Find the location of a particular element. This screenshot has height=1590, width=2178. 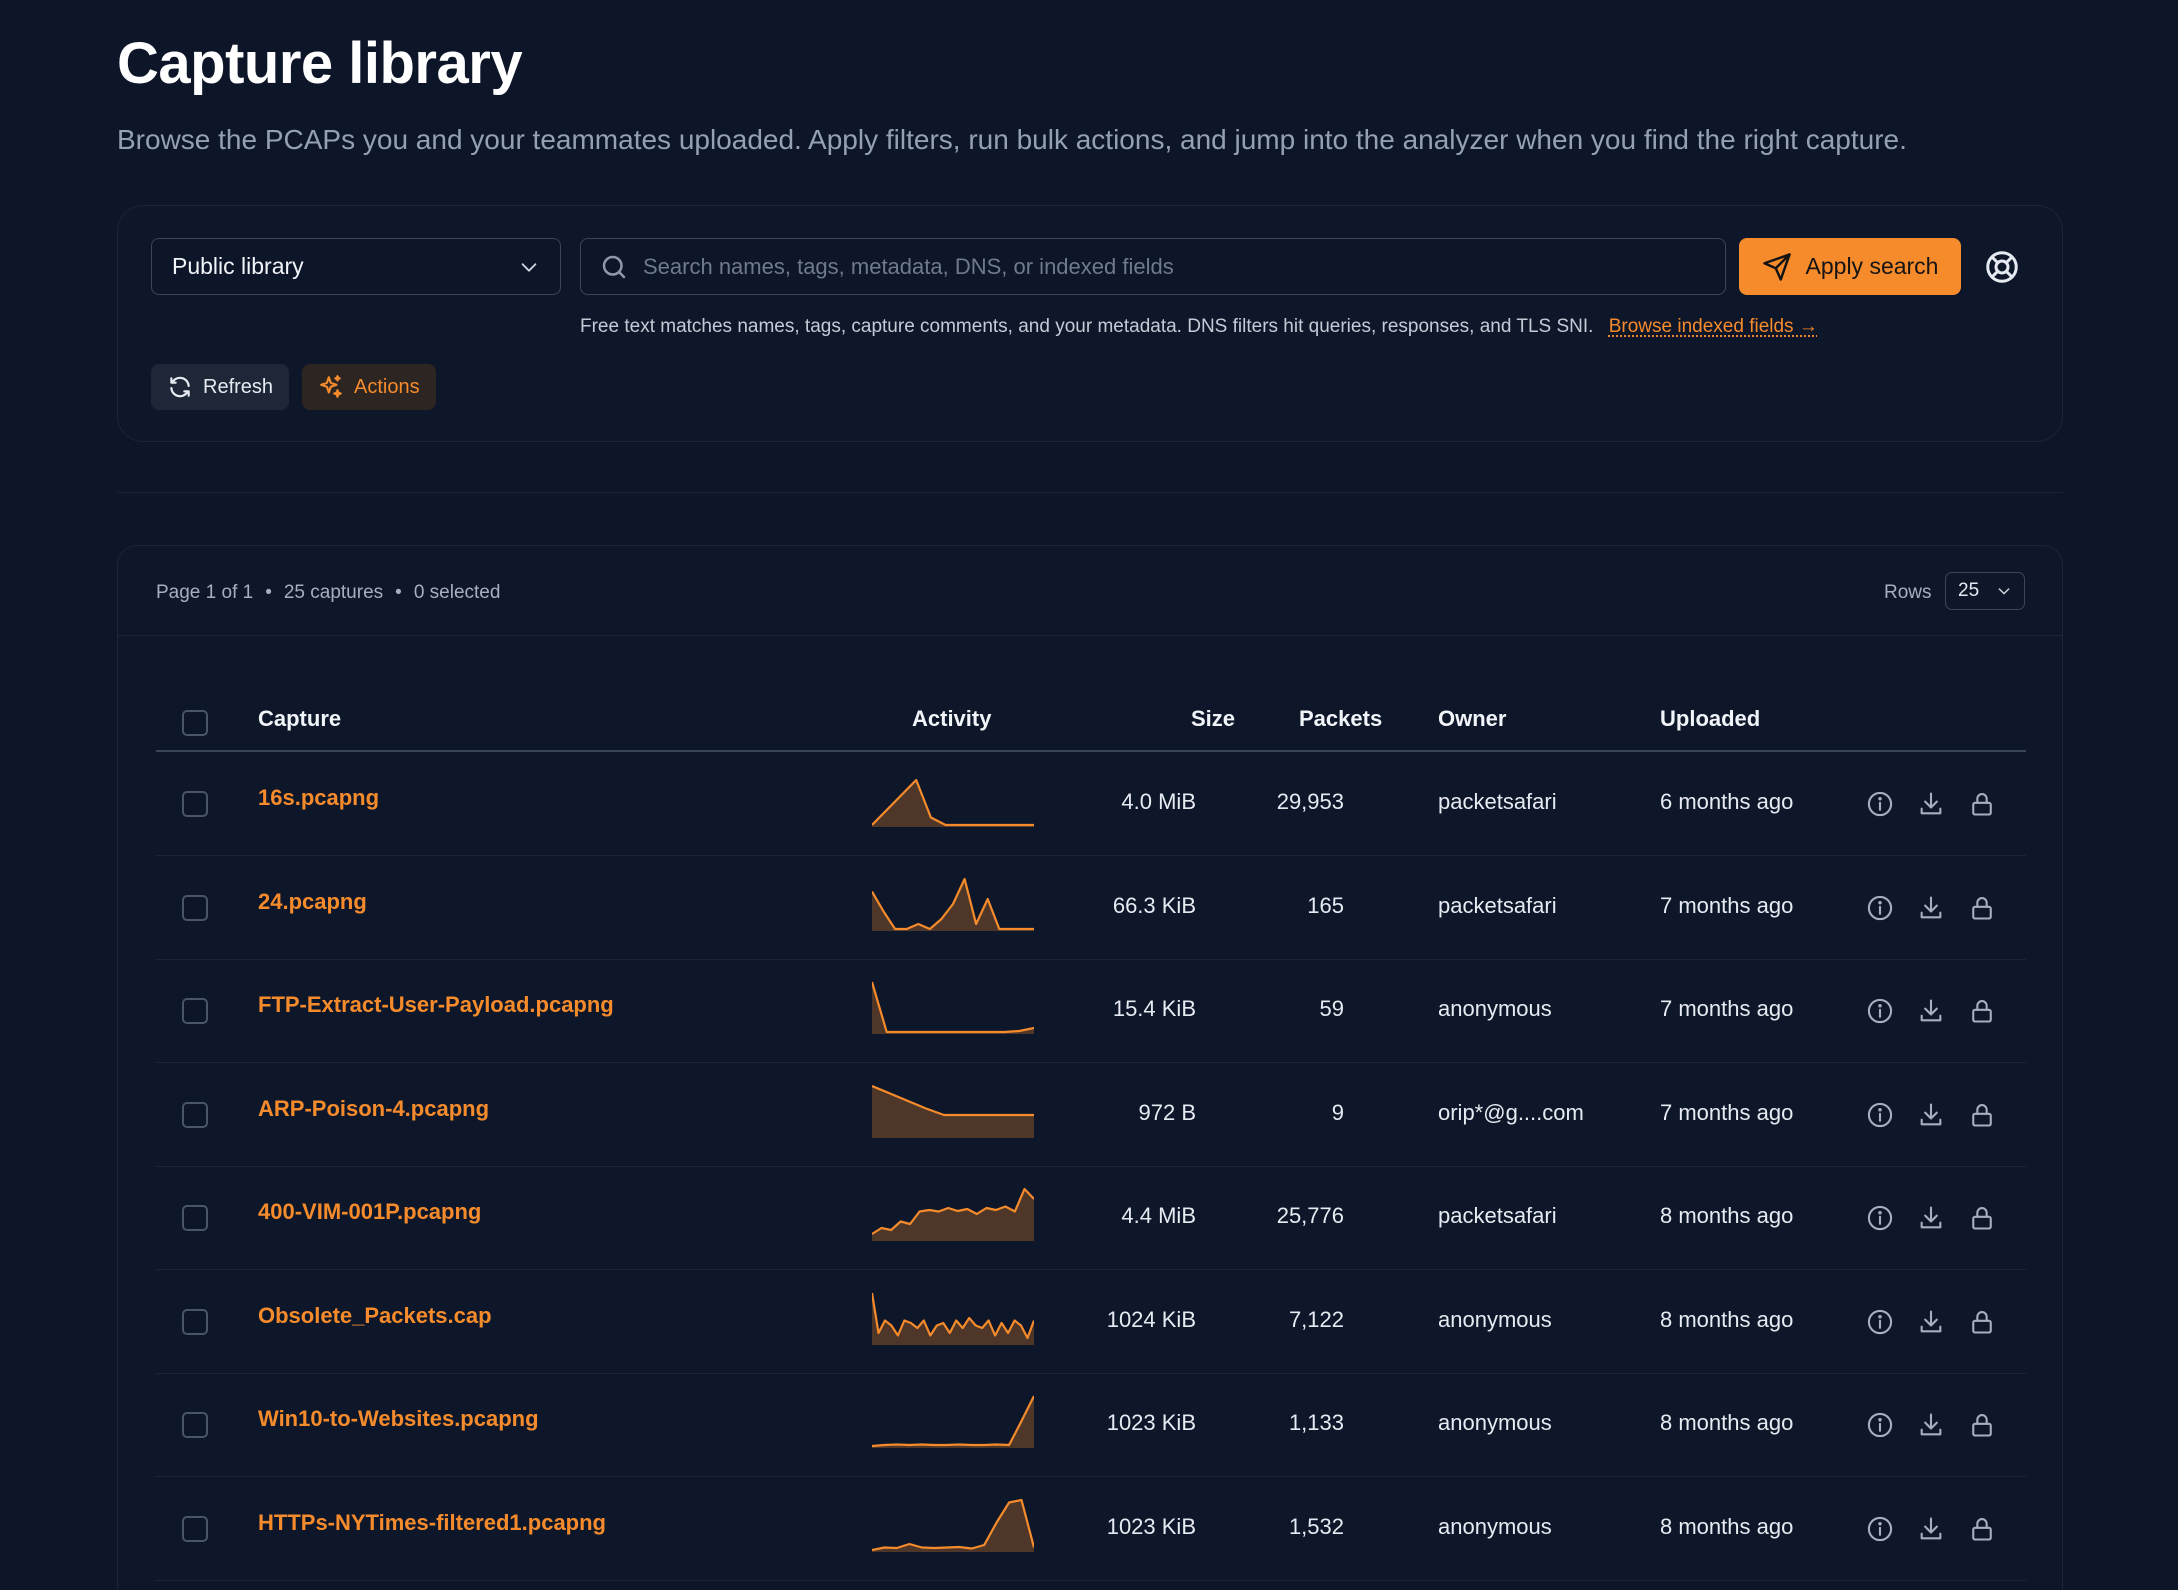

capture-owner: anonymous is located at coordinates (1495, 1527).